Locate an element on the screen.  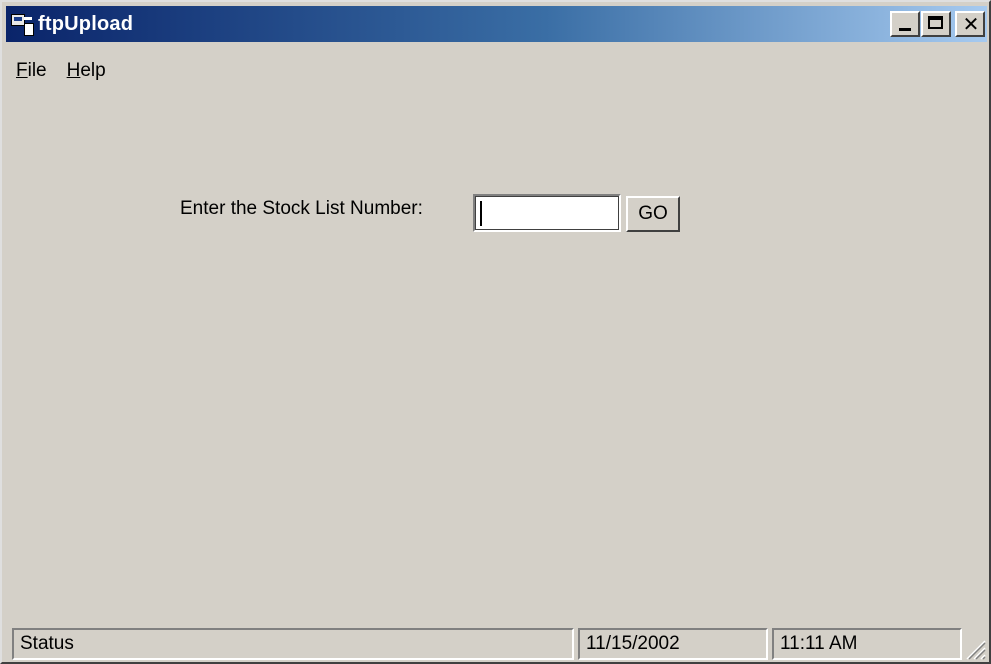
date-panel: 11/15/2002 is located at coordinates (673, 644).